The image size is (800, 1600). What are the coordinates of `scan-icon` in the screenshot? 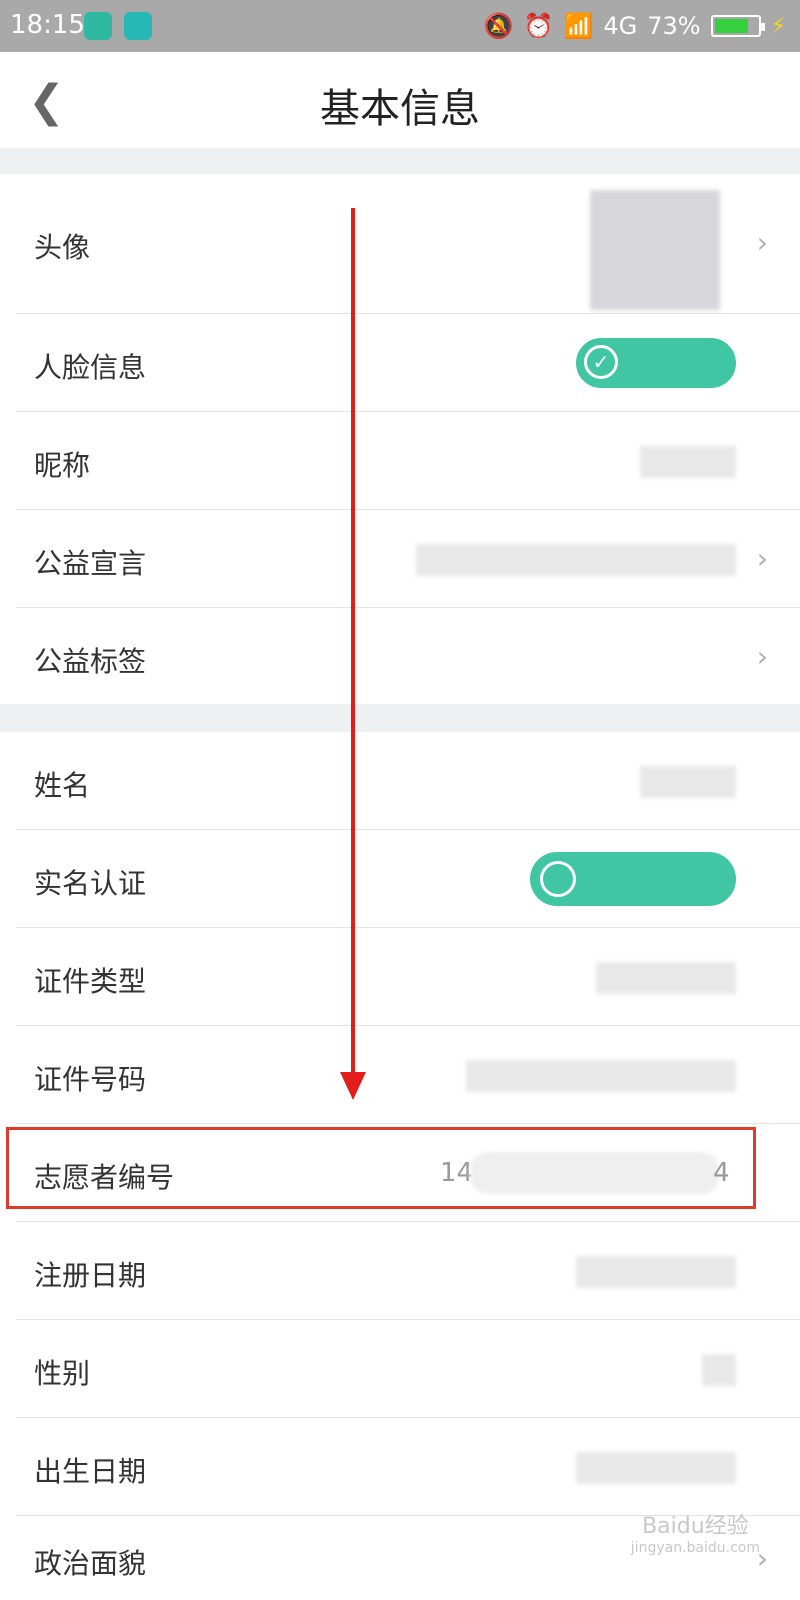 It's located at (138, 26).